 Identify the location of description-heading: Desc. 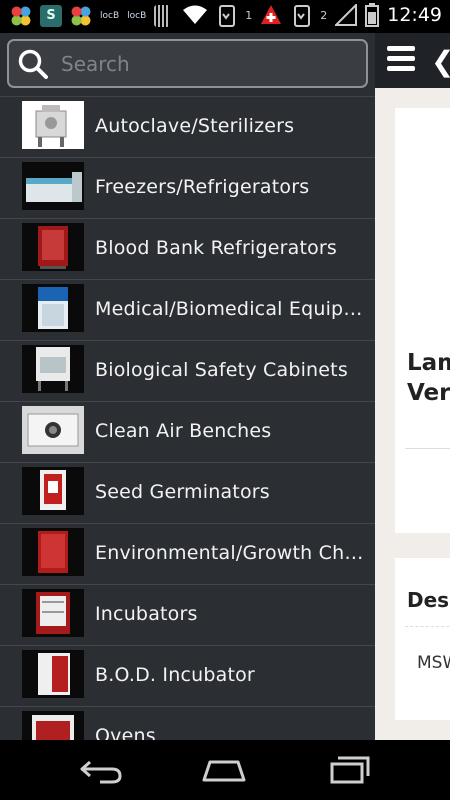
(428, 600).